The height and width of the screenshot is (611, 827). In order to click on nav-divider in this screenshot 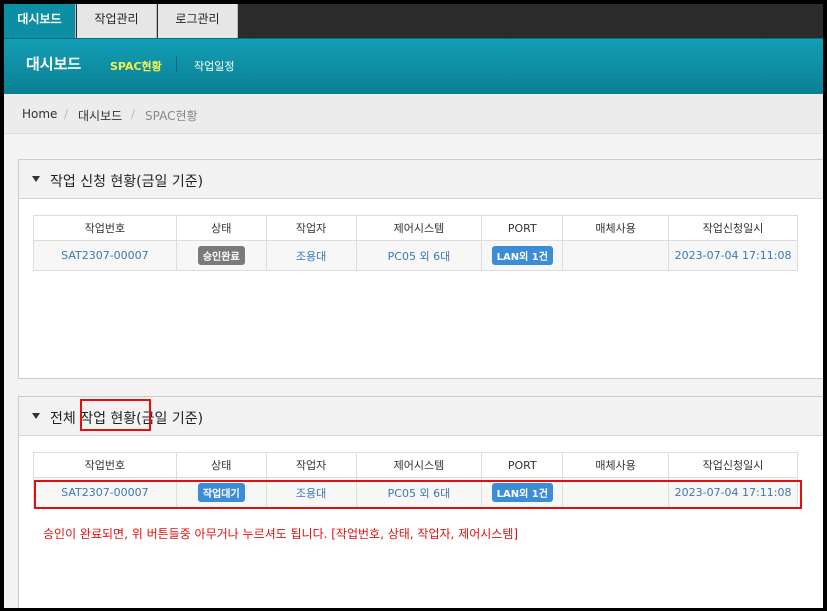, I will do `click(176, 64)`.